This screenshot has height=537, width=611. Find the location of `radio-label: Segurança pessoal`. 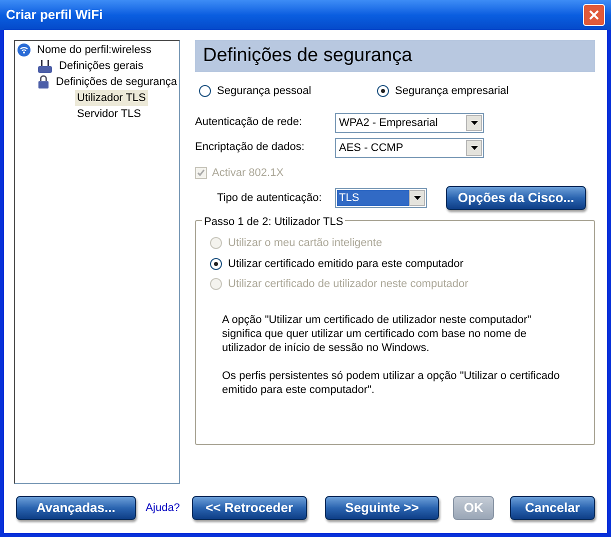

radio-label: Segurança pessoal is located at coordinates (264, 91).